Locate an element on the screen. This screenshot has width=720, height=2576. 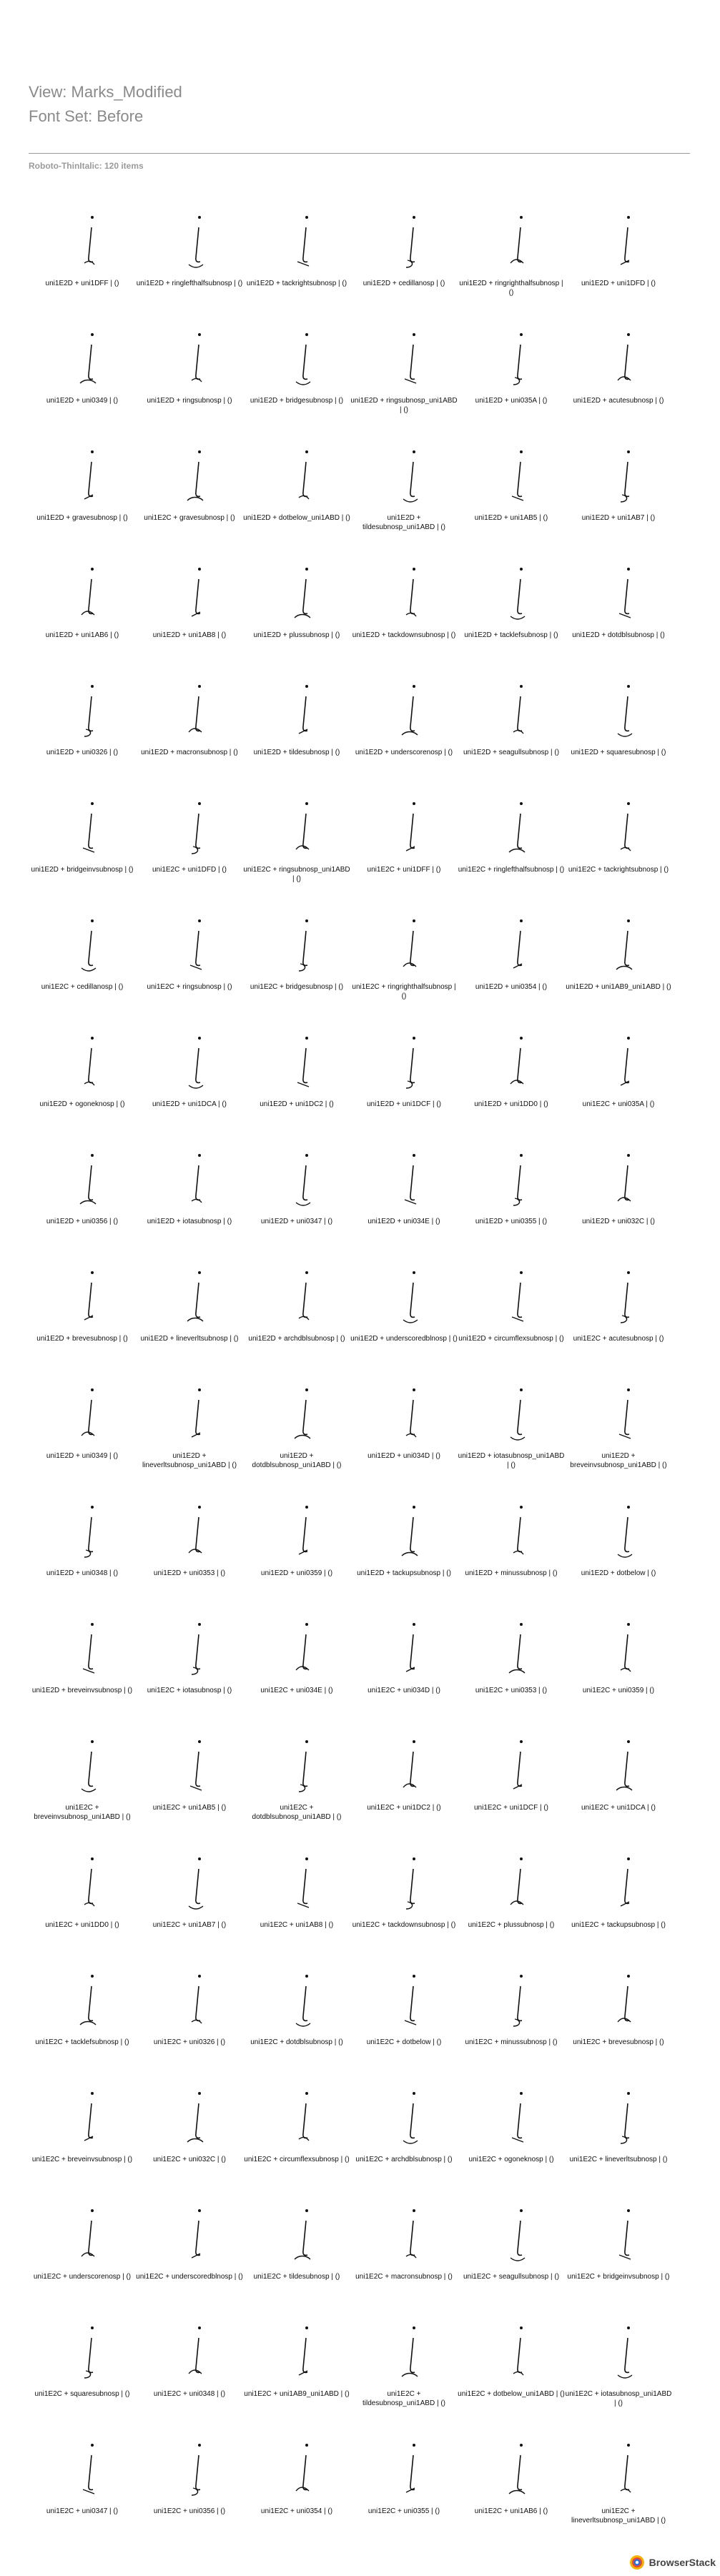
view-title: View: Marks_Modified is located at coordinates (105, 92).